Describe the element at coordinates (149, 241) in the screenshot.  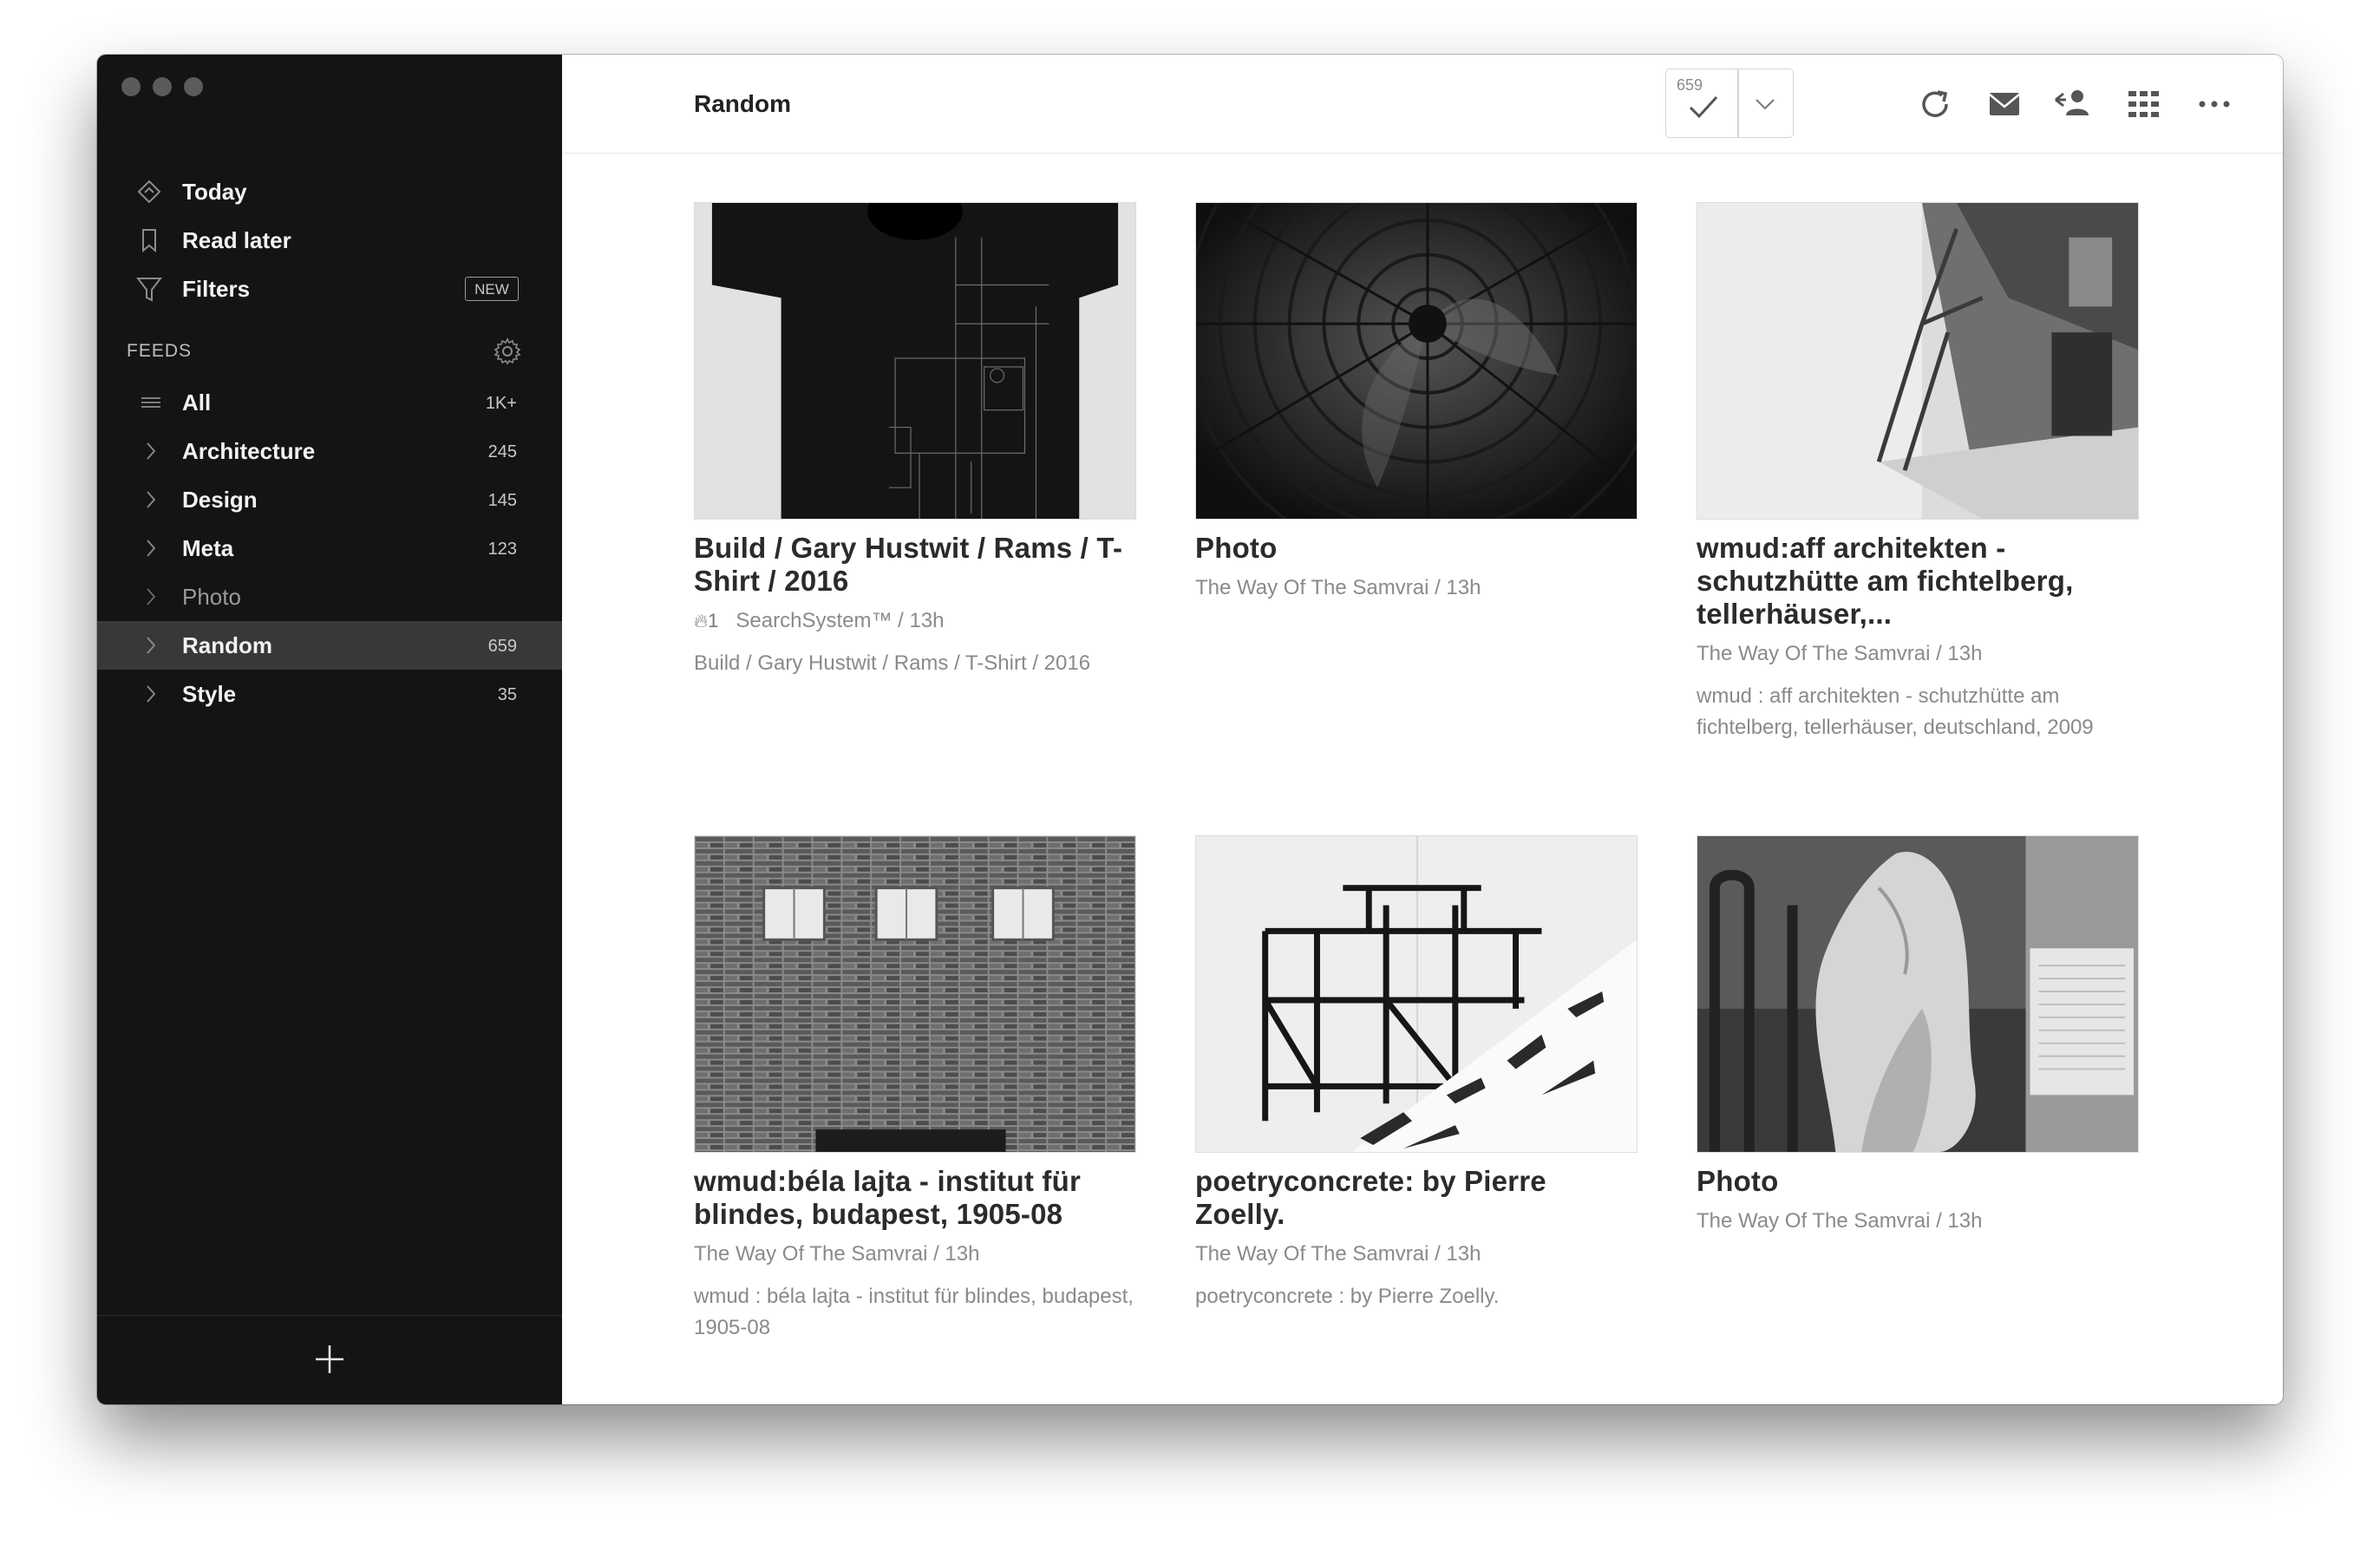
I see `bookmark-icon` at that location.